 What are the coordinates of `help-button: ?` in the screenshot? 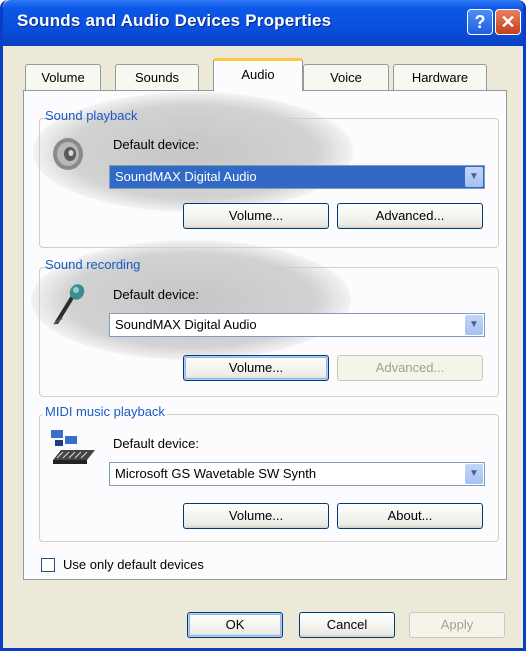 It's located at (480, 22).